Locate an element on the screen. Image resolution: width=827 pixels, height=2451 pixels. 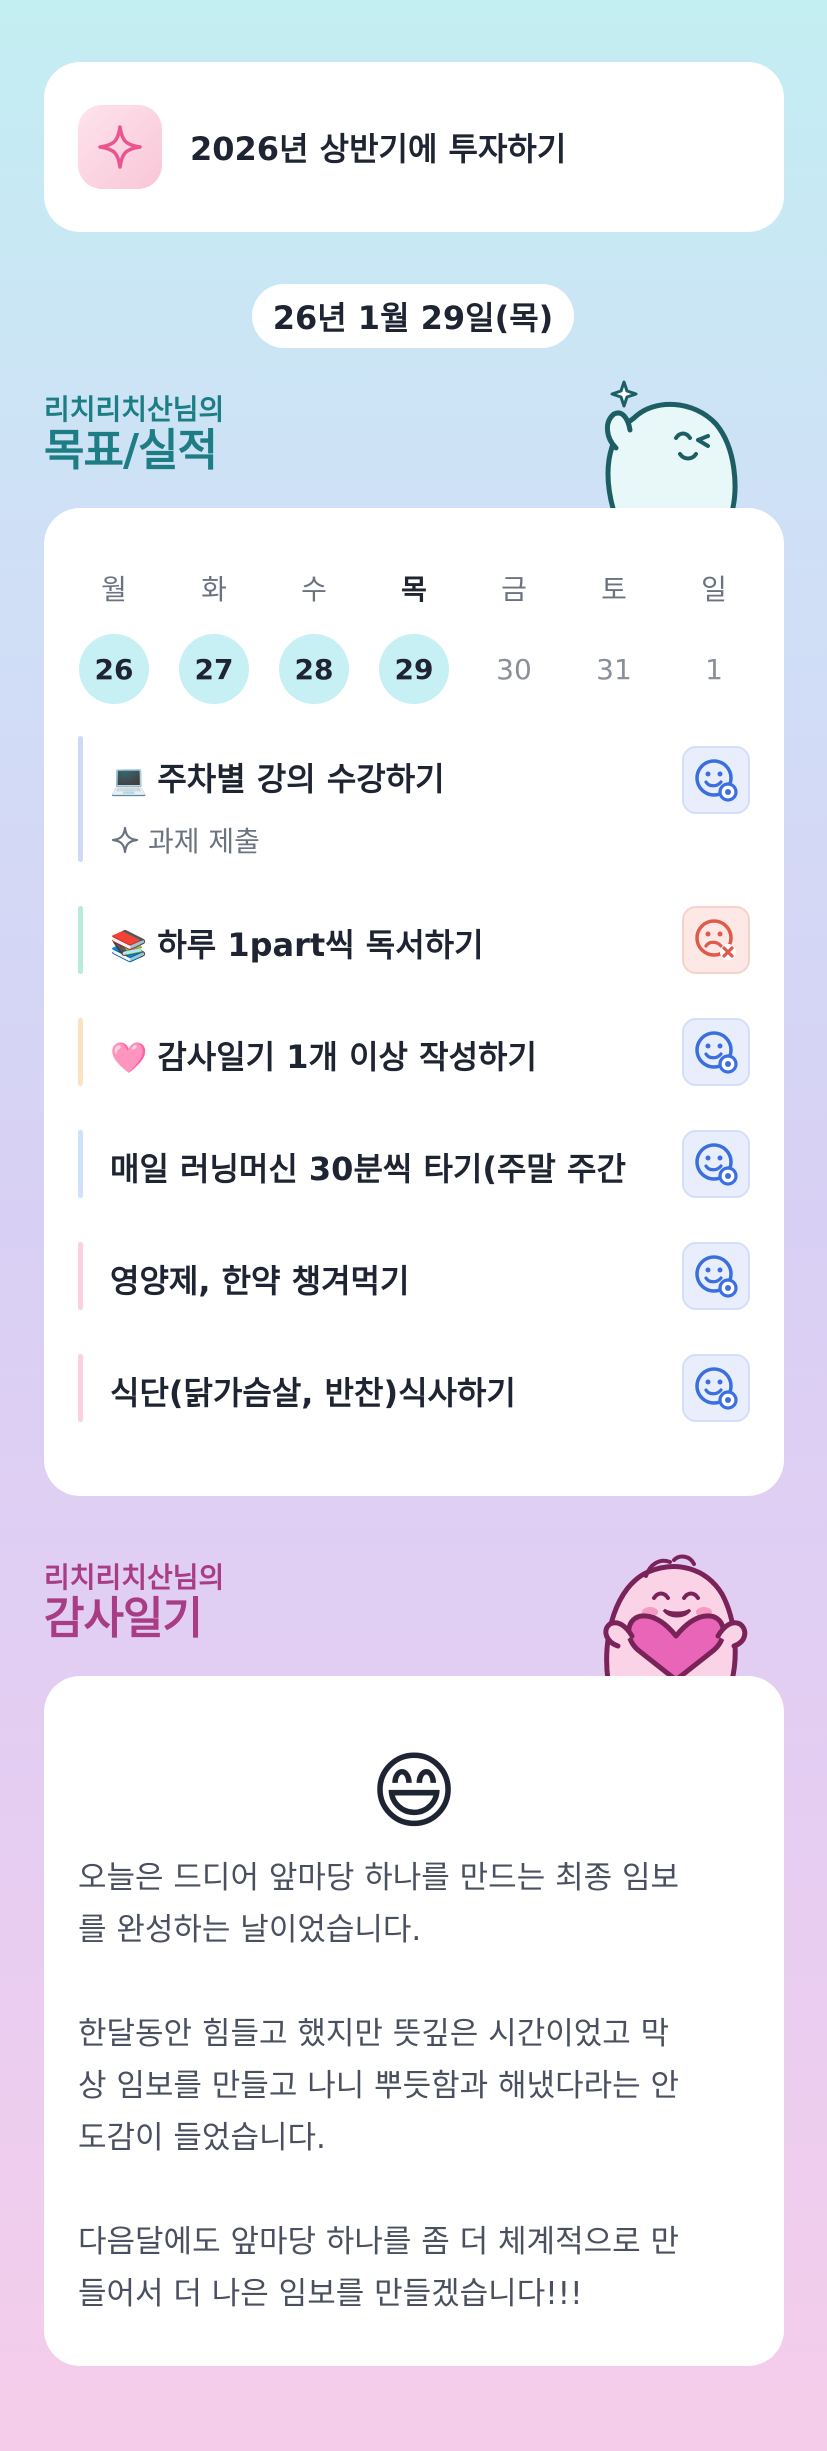
goals-section-heading: 리치리치산님의 목표/실적 is located at coordinates (134, 431).